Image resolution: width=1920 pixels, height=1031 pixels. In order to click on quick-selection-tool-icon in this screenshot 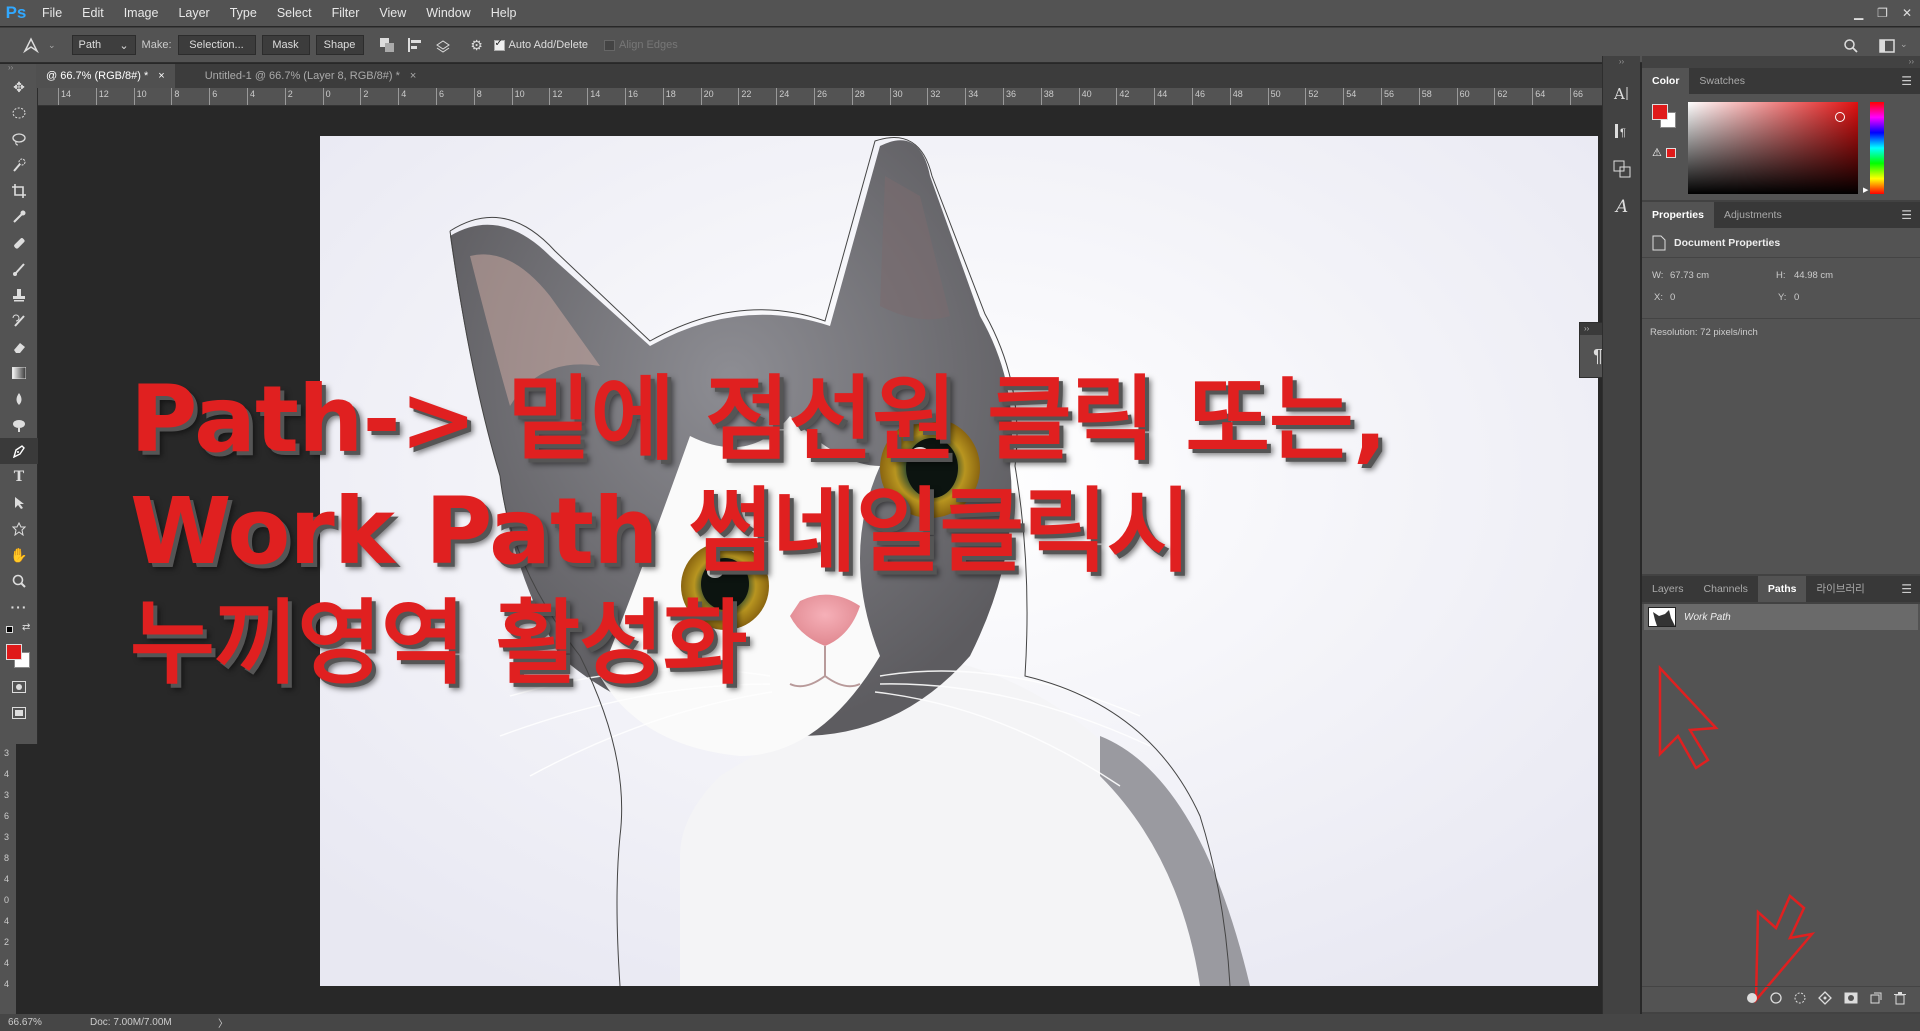, I will do `click(19, 165)`.